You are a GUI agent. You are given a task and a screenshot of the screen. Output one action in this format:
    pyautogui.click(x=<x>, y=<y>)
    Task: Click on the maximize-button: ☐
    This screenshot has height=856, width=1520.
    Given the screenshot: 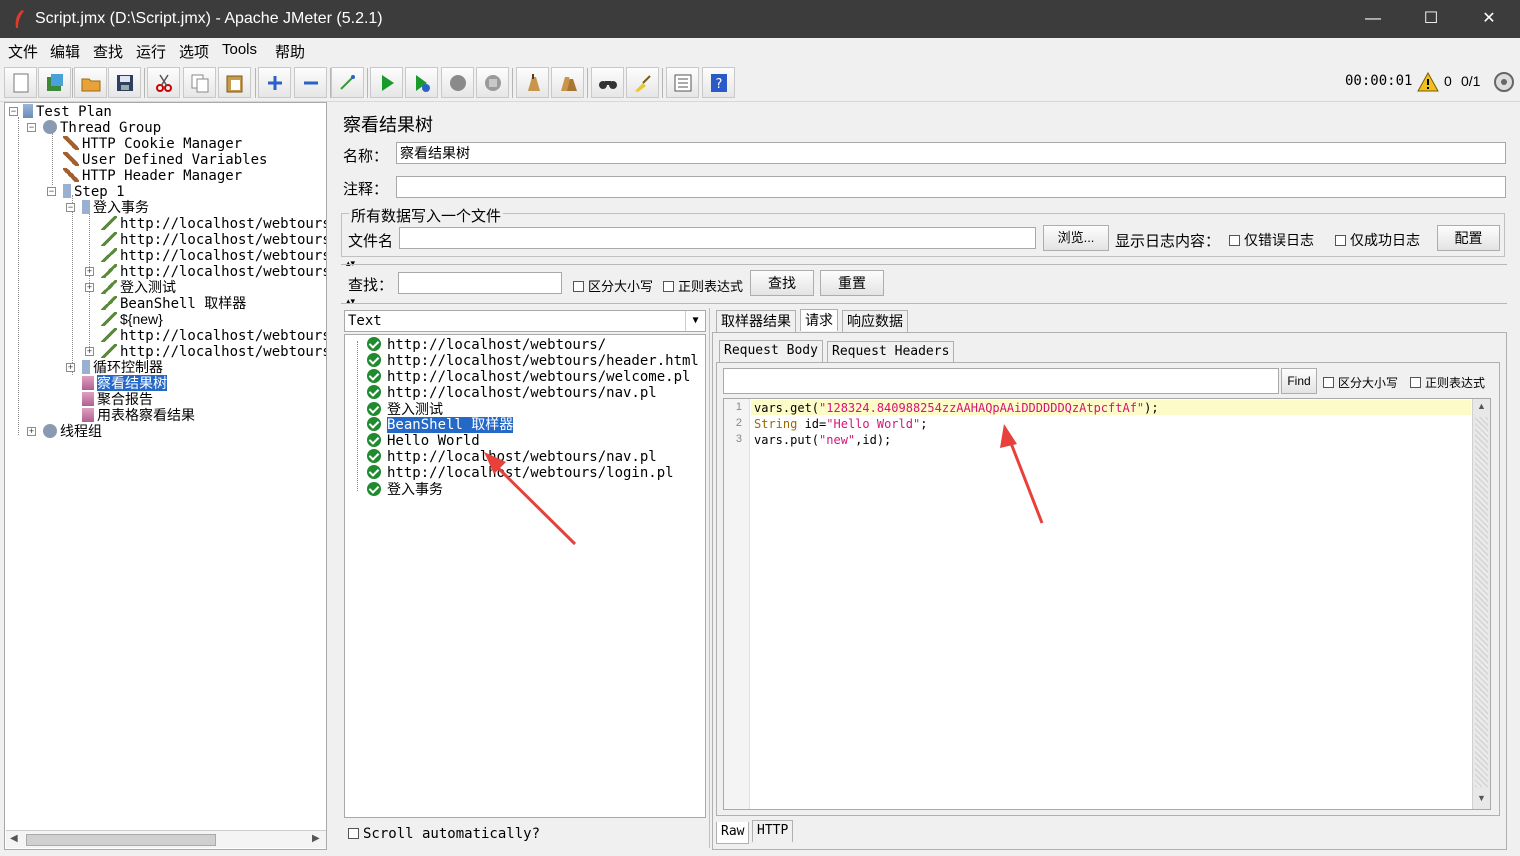 What is the action you would take?
    pyautogui.click(x=1431, y=19)
    